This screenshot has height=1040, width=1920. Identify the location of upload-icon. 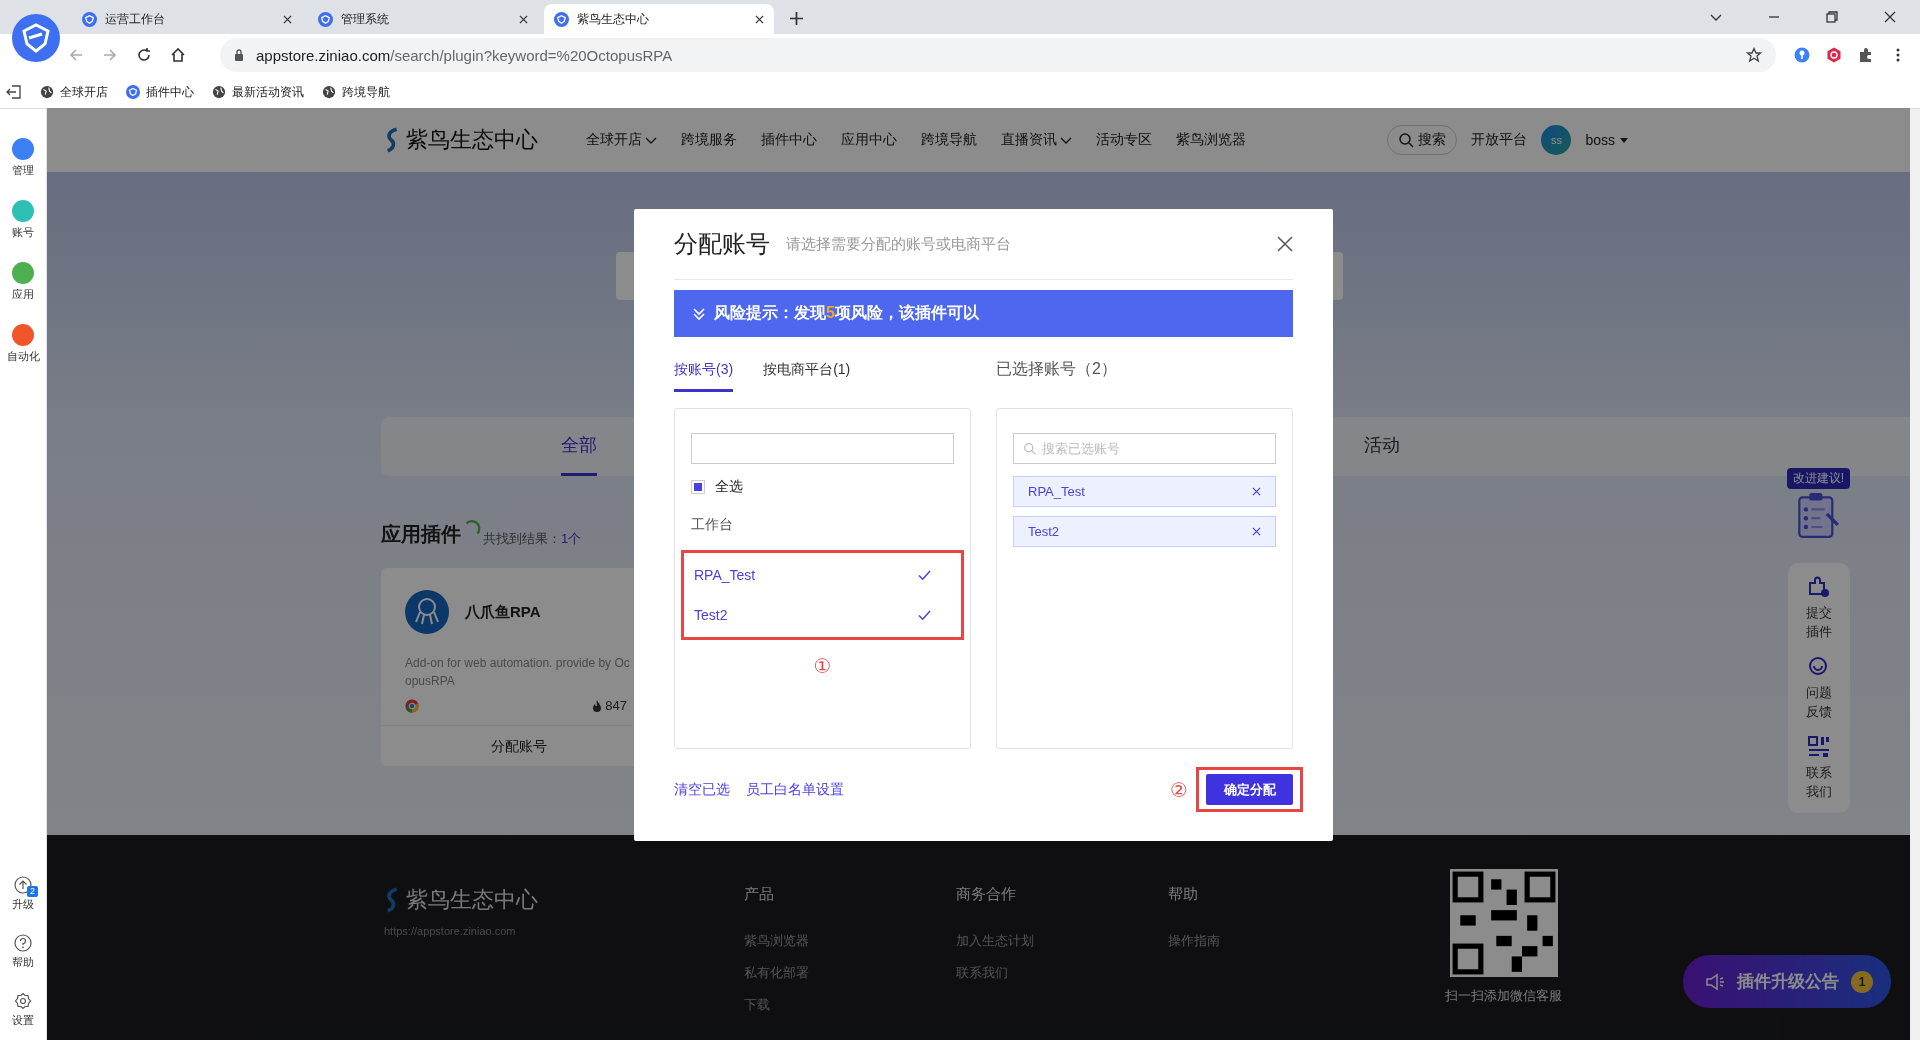
(23, 885).